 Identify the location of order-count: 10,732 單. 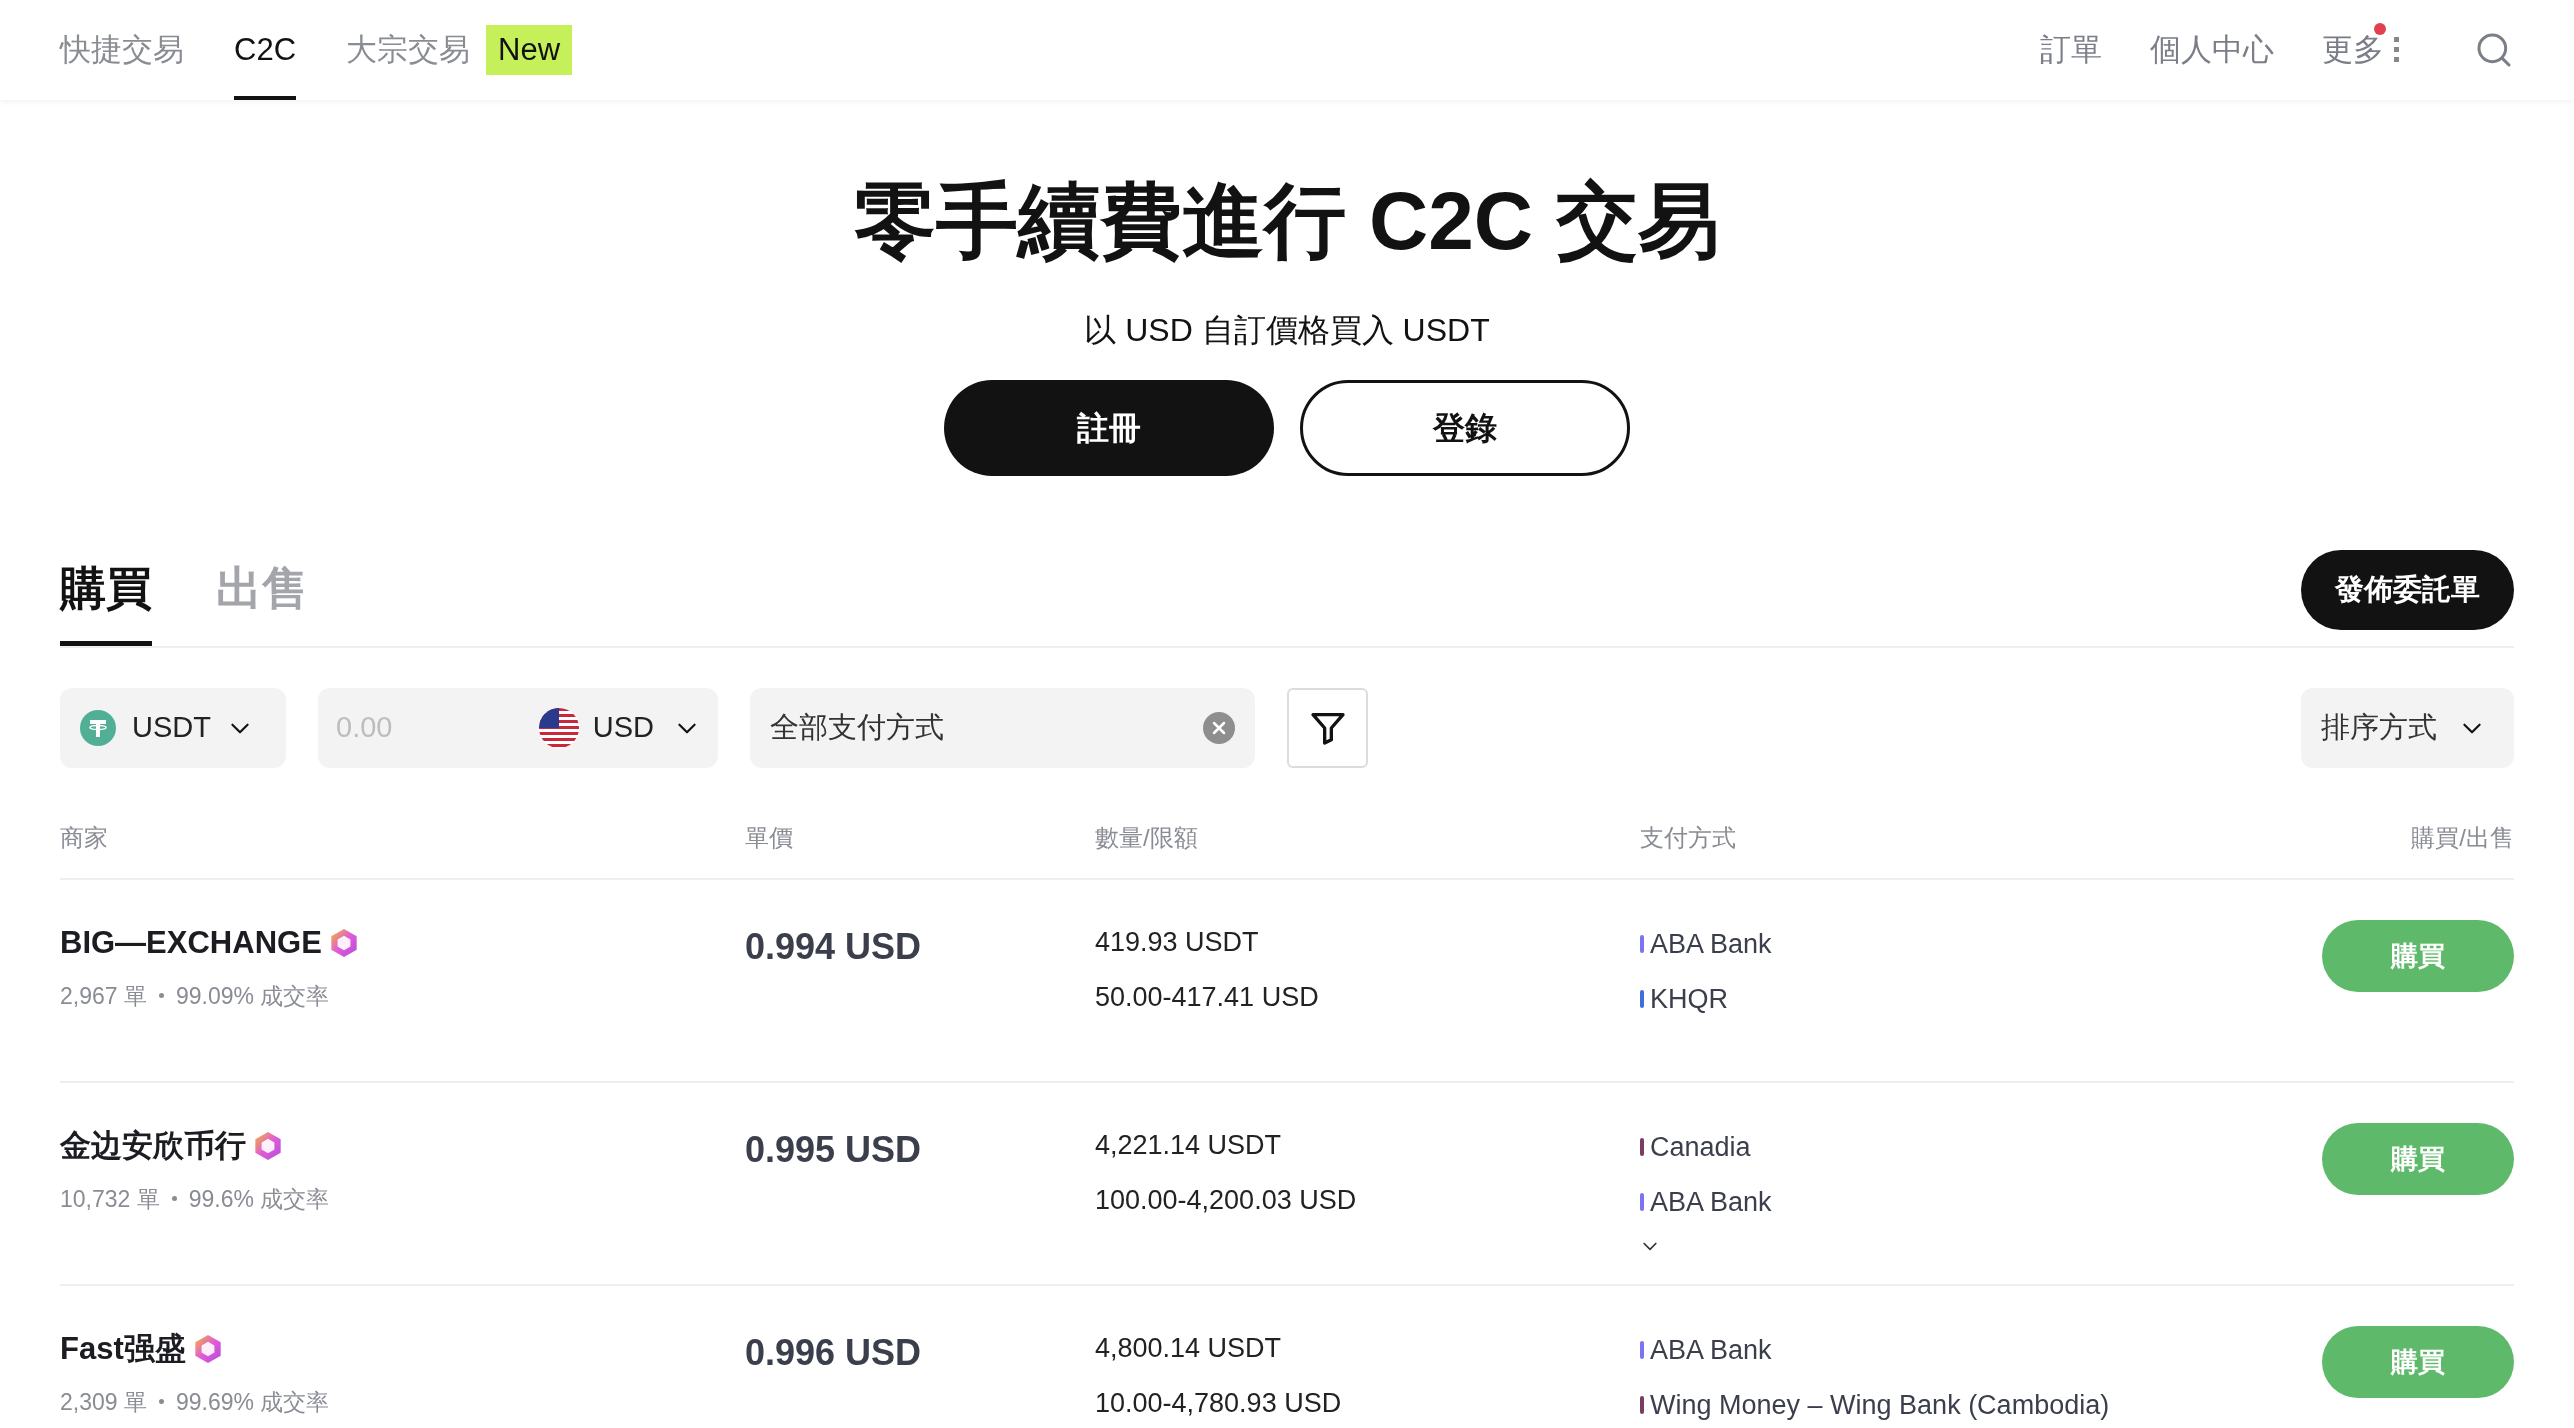
(110, 1199).